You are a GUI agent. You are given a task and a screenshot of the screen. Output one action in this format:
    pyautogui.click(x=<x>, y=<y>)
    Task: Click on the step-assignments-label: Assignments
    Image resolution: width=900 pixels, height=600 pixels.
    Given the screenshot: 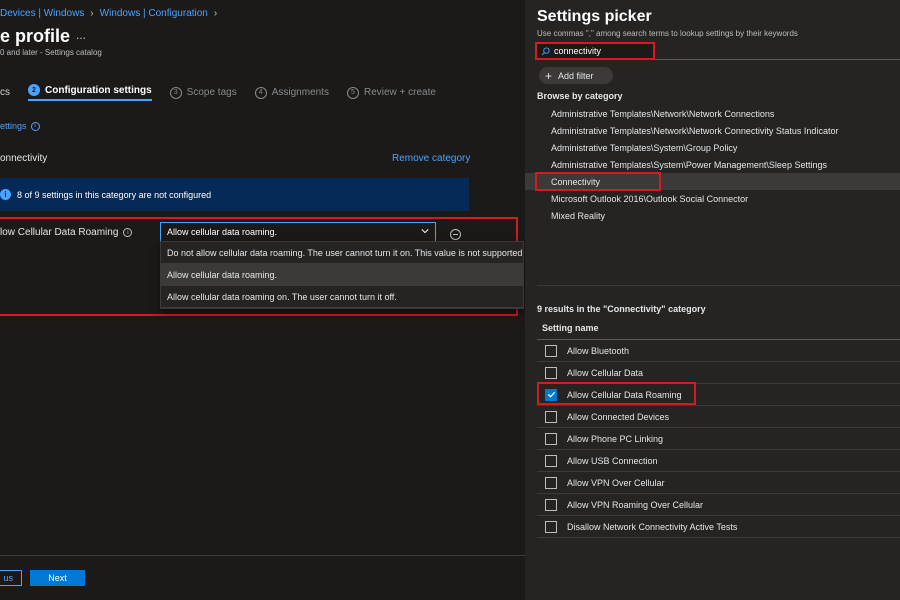 What is the action you would take?
    pyautogui.click(x=300, y=92)
    